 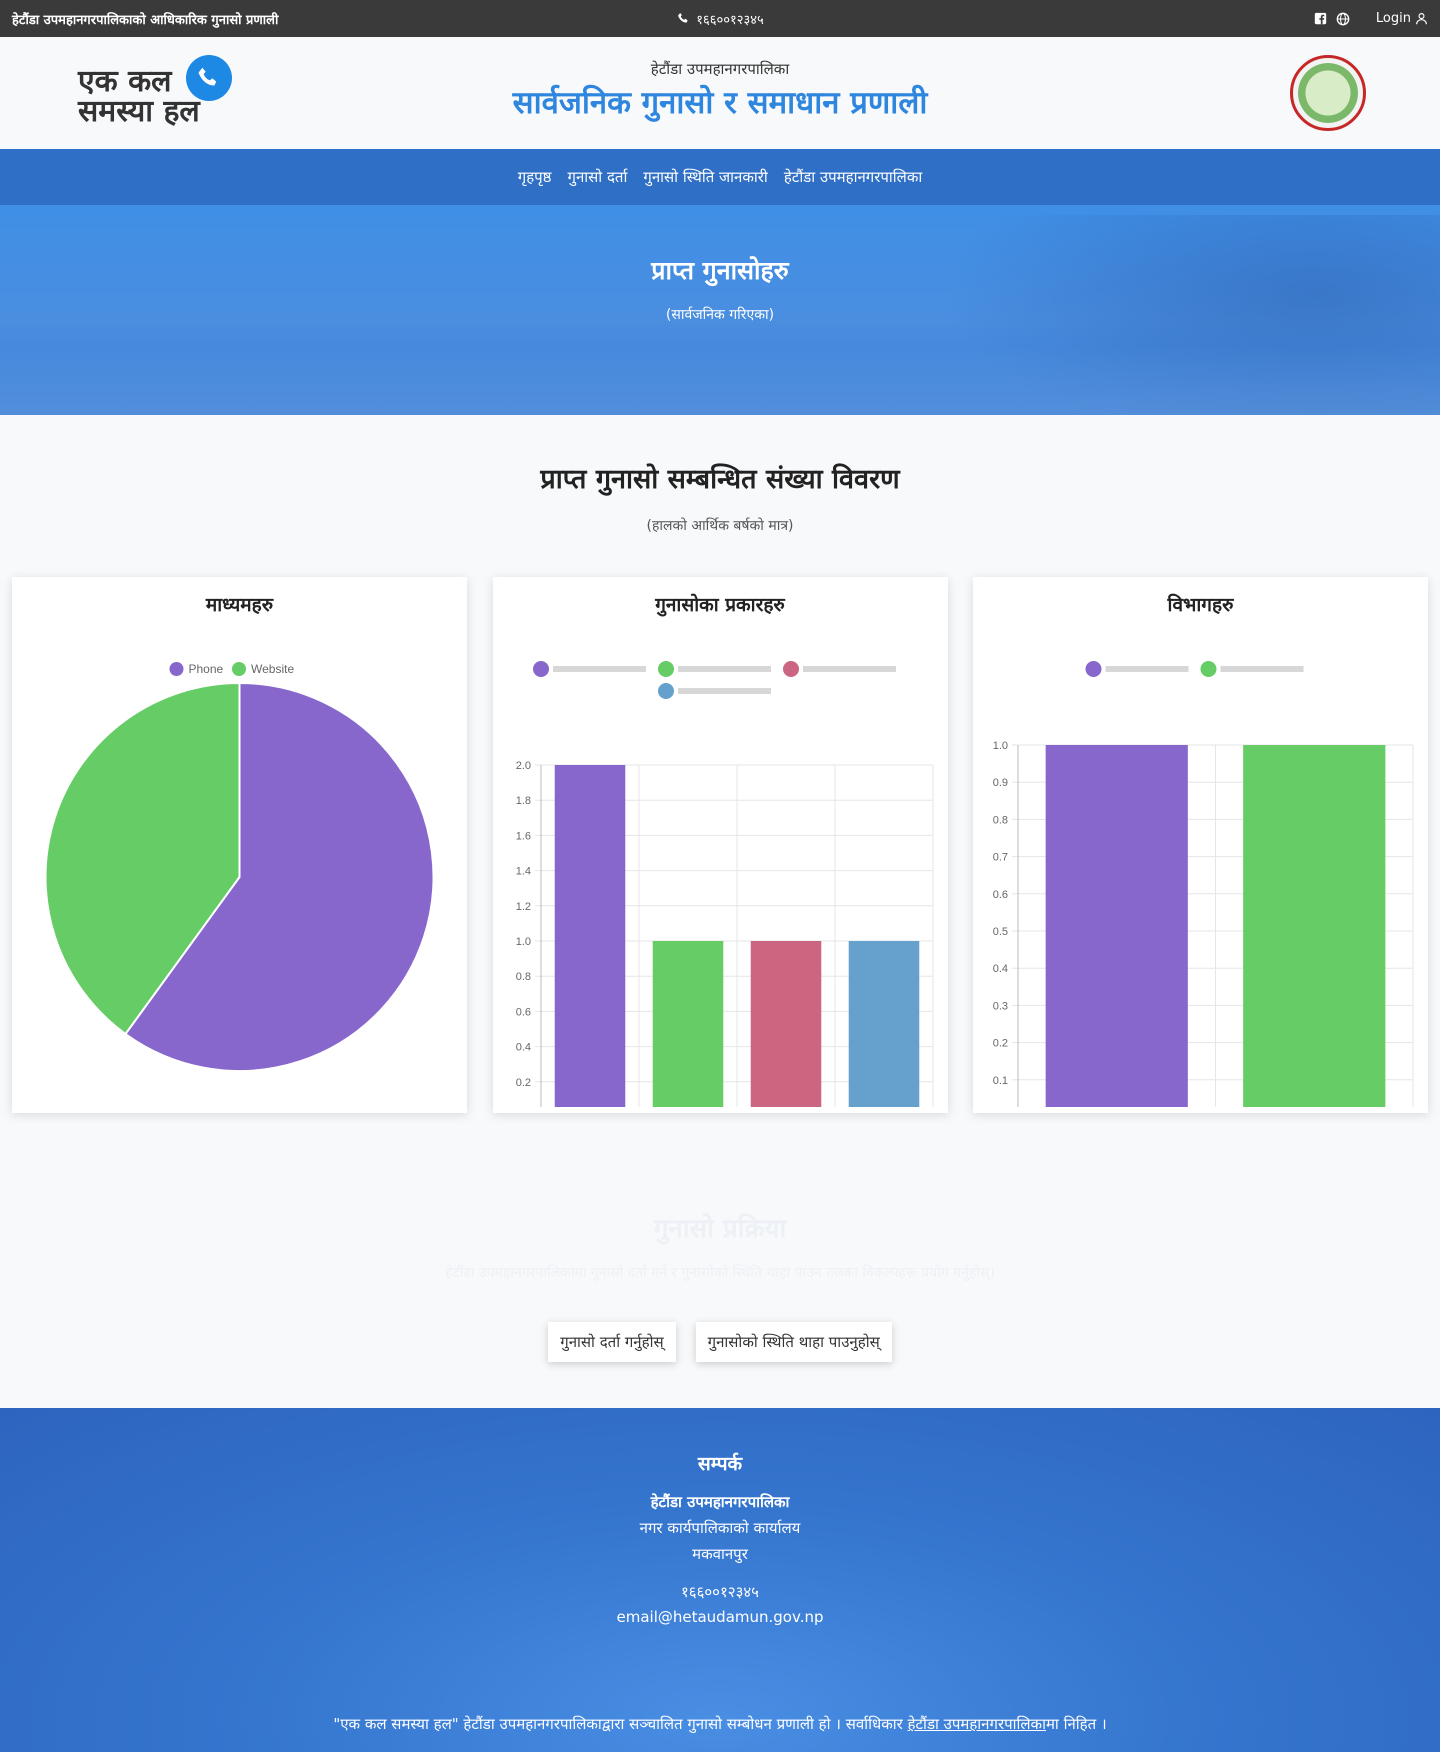 What do you see at coordinates (720, 1617) in the screenshot?
I see `footer-email: email@hetaudamun.gov.np` at bounding box center [720, 1617].